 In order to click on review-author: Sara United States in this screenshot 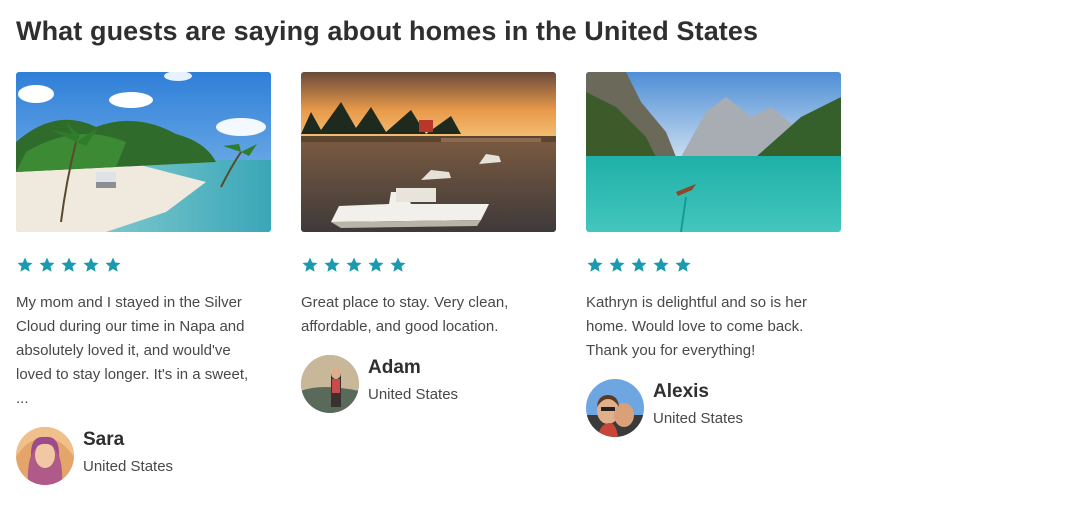, I will do `click(143, 456)`.